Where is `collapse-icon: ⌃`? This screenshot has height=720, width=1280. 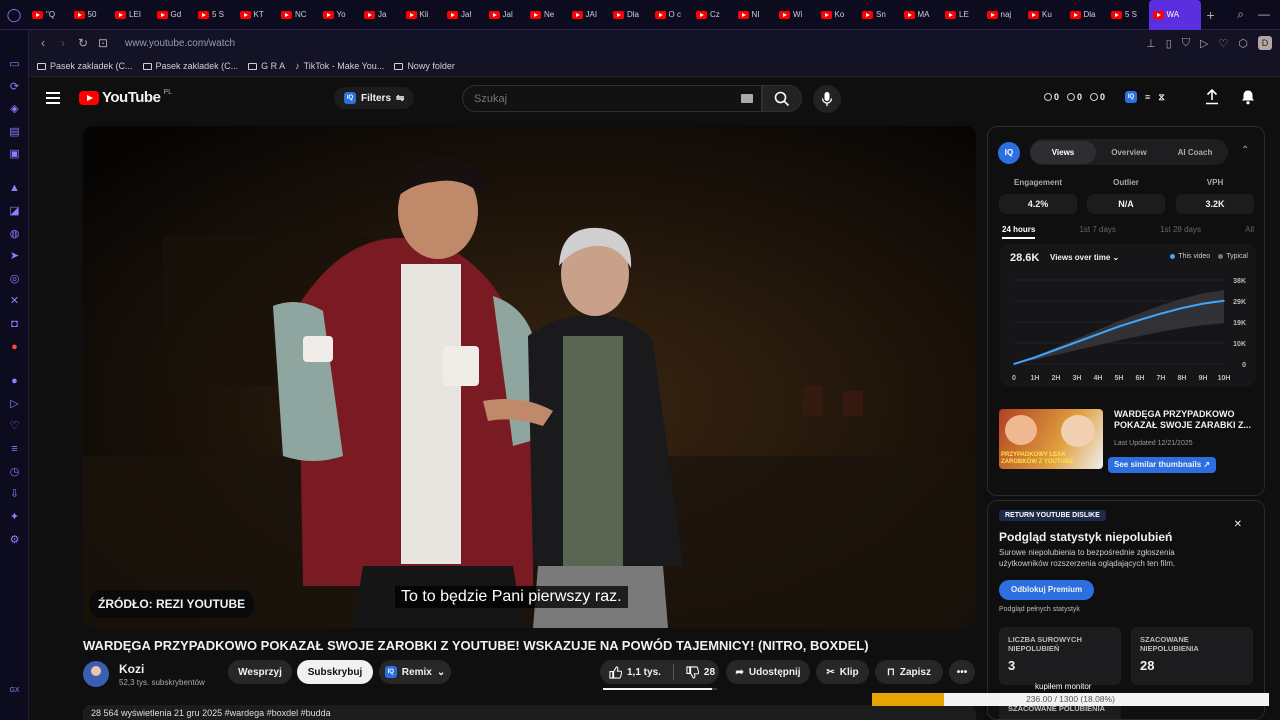
collapse-icon: ⌃ is located at coordinates (1245, 150).